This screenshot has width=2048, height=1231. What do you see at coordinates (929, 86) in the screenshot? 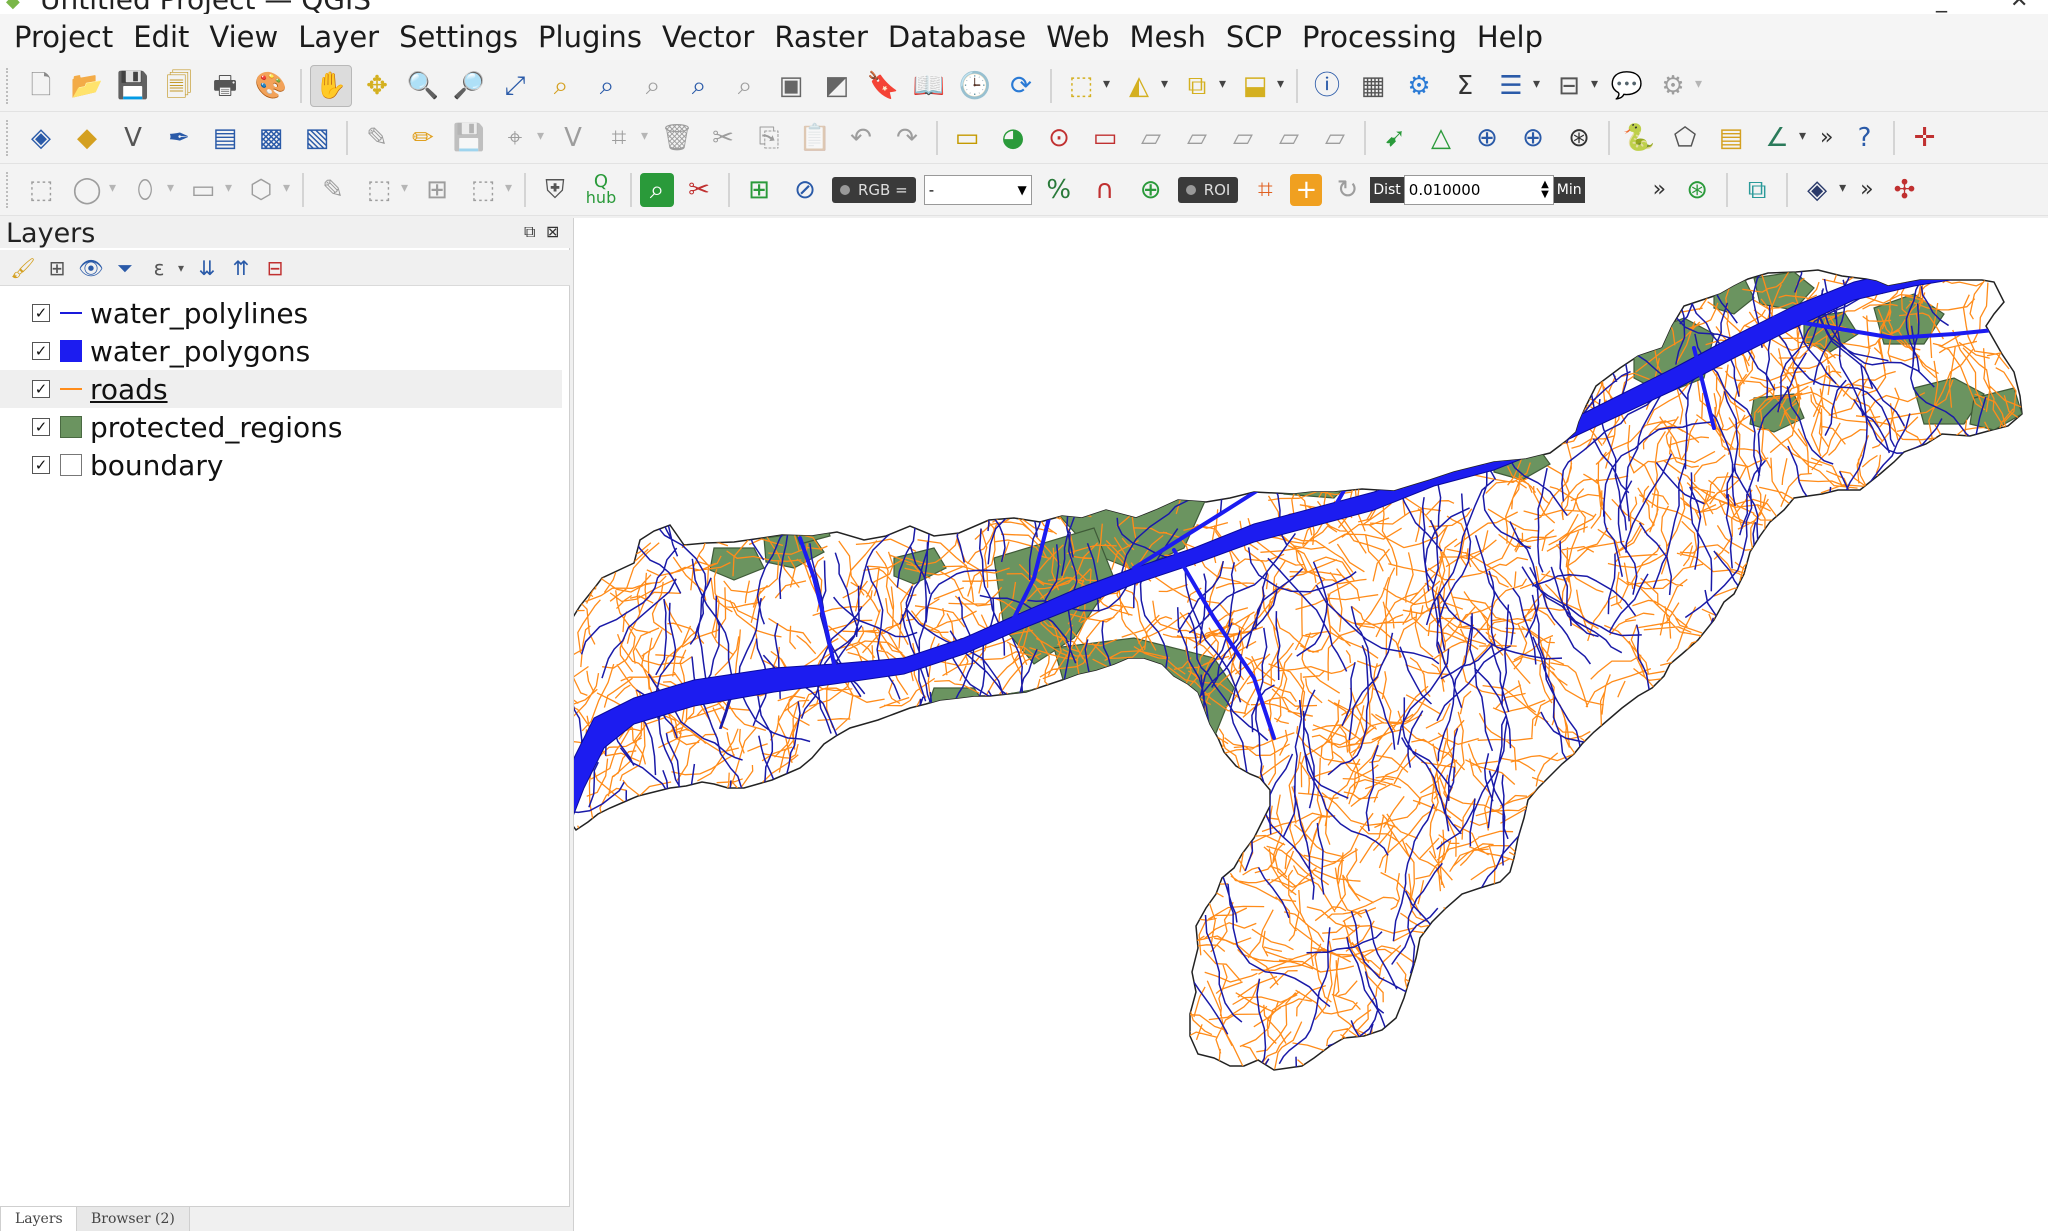
I see `show-bookmarks-icon: 📖` at bounding box center [929, 86].